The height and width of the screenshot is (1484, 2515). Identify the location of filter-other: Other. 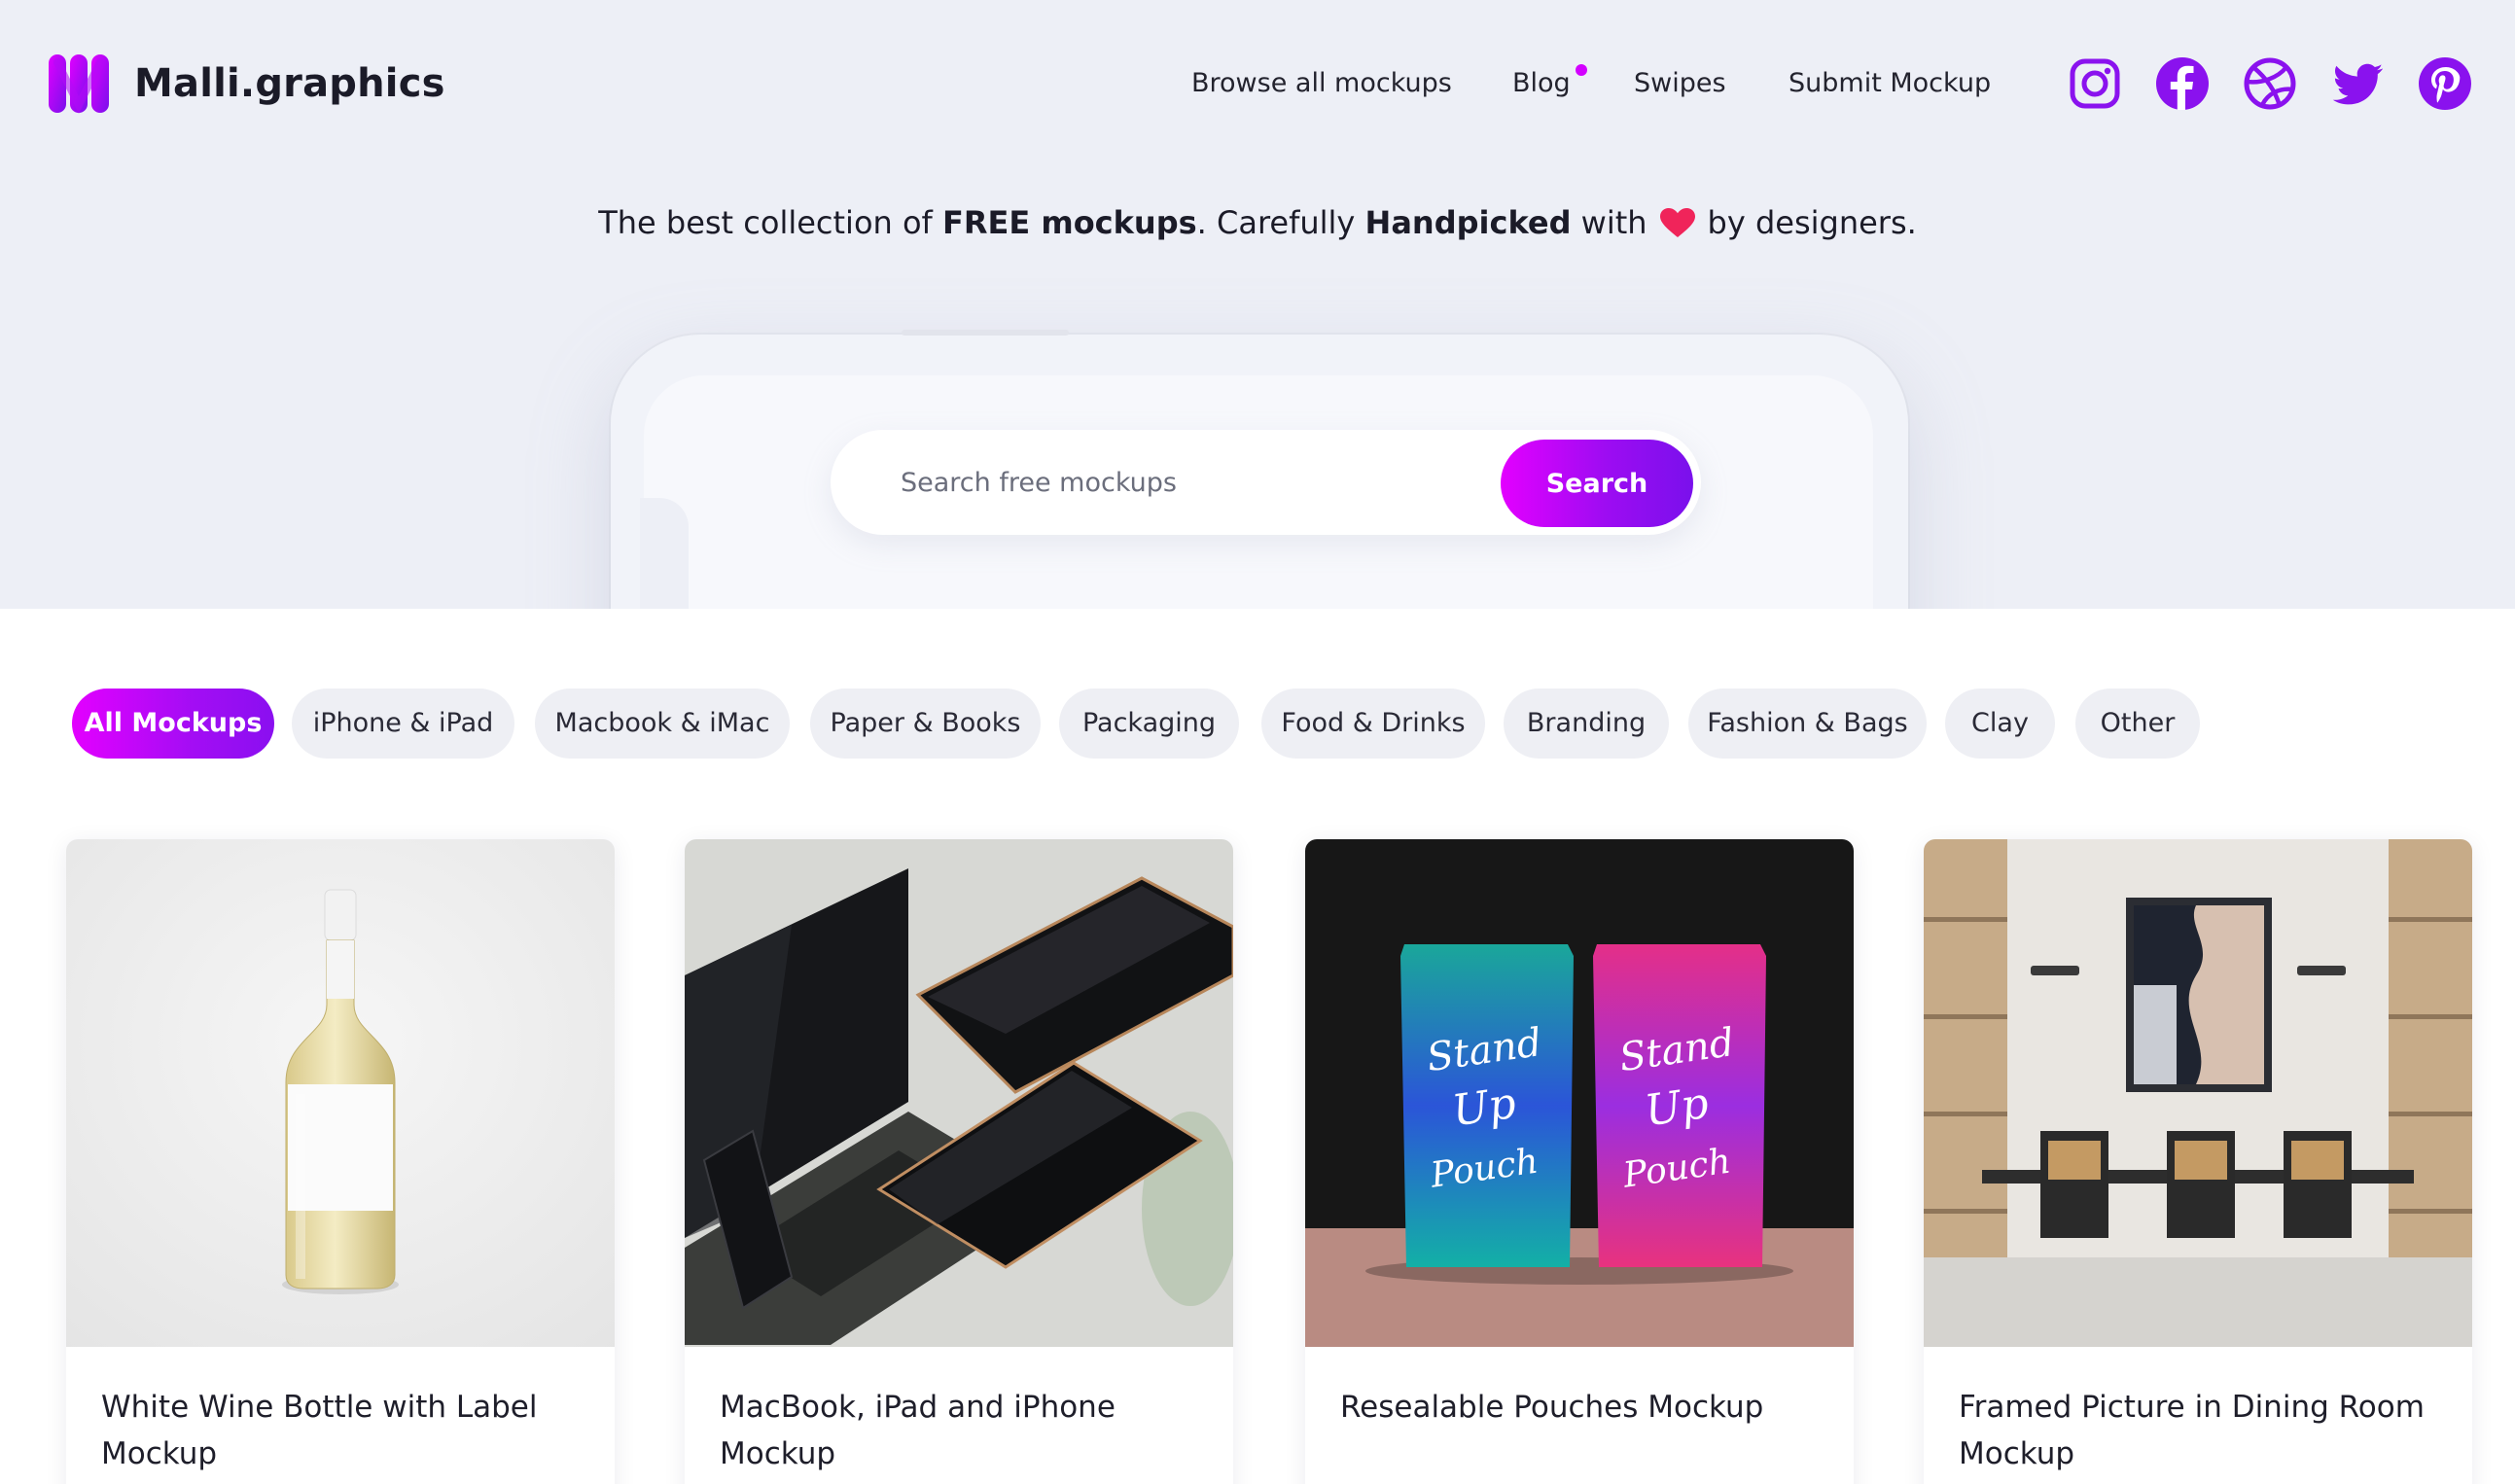
(2137, 724).